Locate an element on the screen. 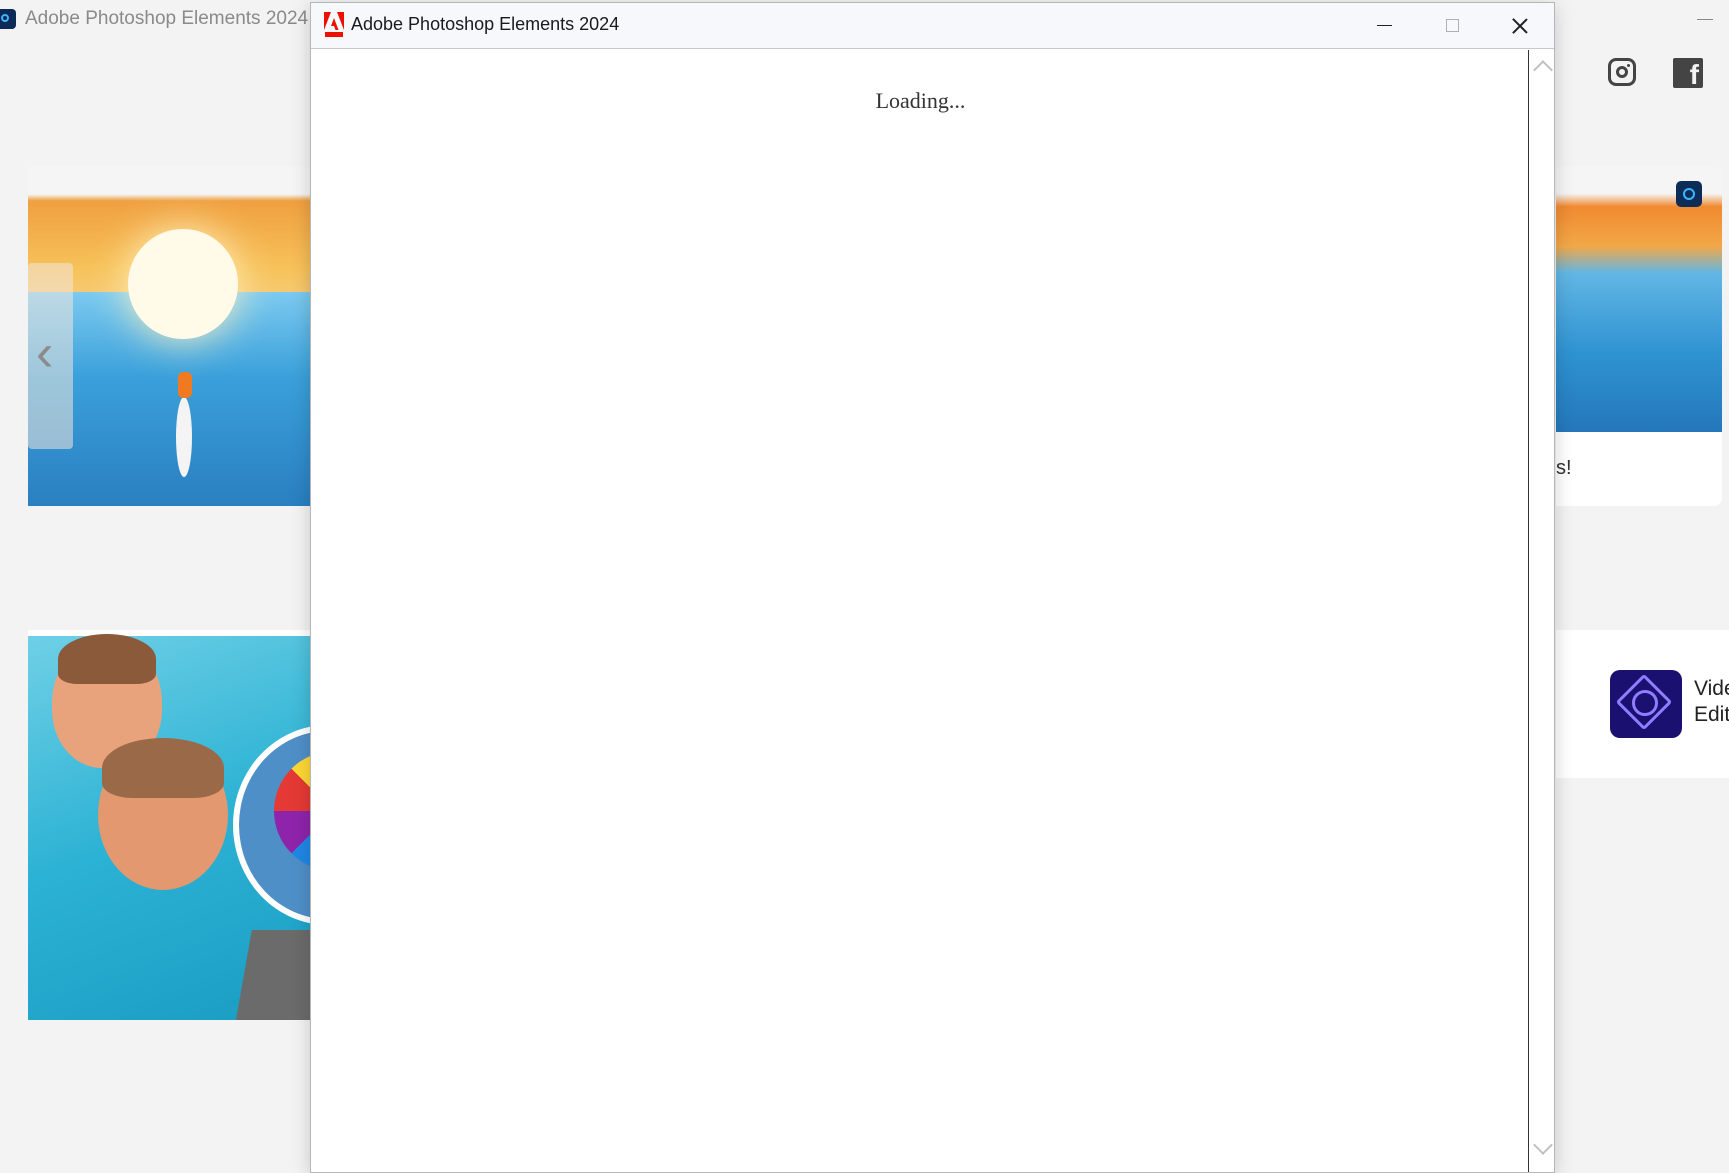  scroll-up-button is located at coordinates (1543, 68).